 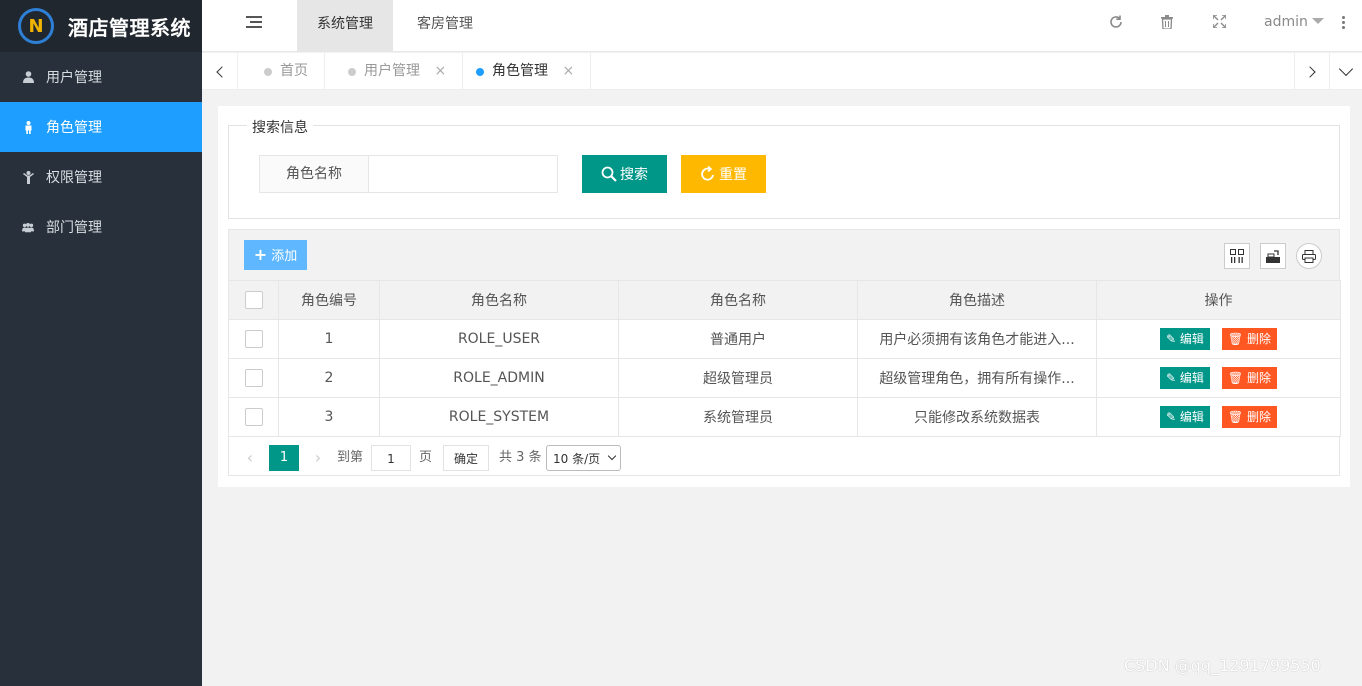 What do you see at coordinates (782, 26) in the screenshot?
I see `top-header: 系统管理 客房管理 admin` at bounding box center [782, 26].